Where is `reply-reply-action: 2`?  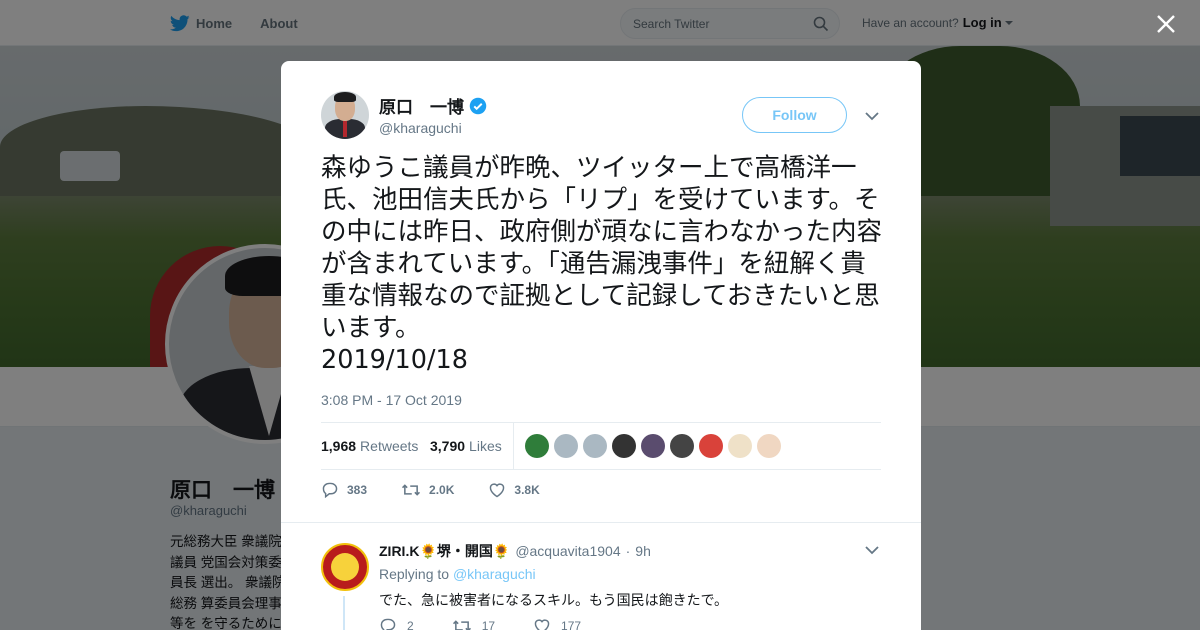 reply-reply-action: 2 is located at coordinates (396, 624).